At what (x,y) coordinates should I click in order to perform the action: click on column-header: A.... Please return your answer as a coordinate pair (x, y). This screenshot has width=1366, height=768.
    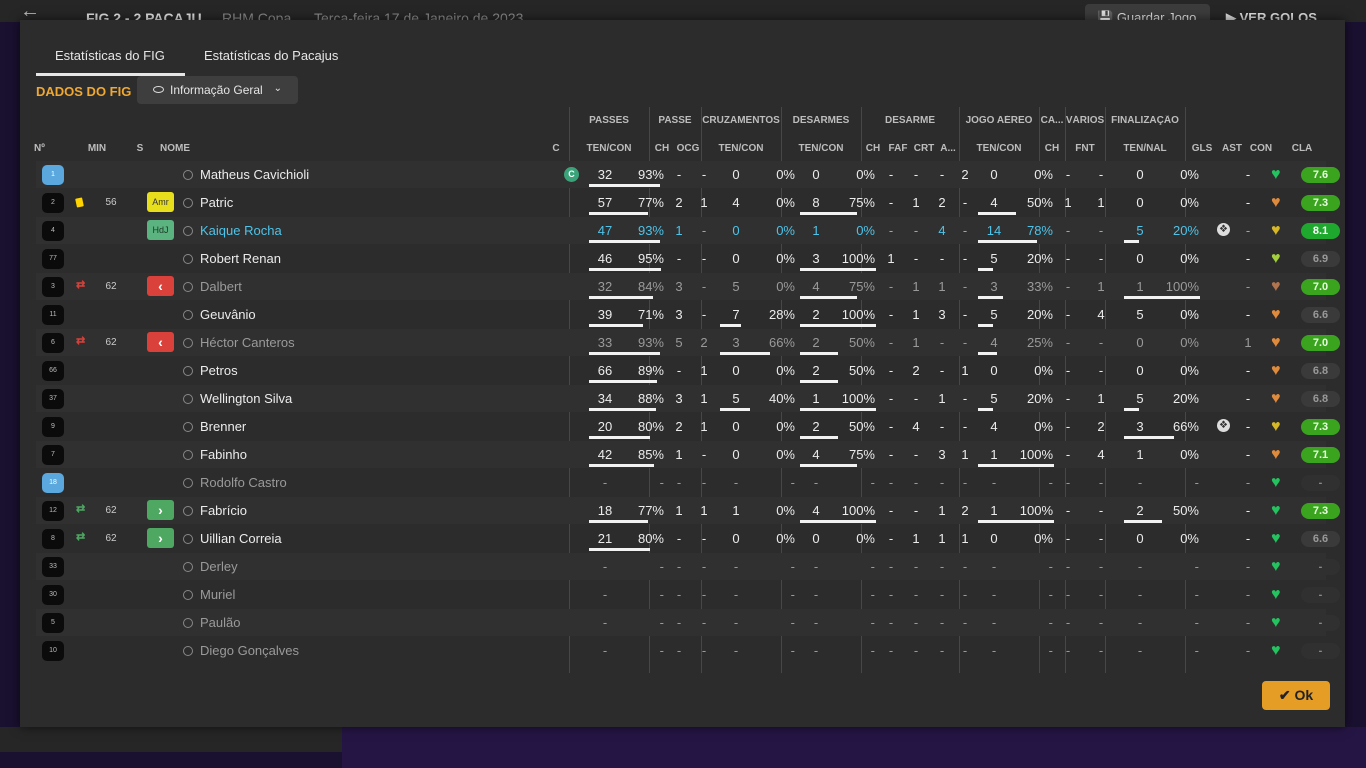
    Looking at the image, I should click on (948, 148).